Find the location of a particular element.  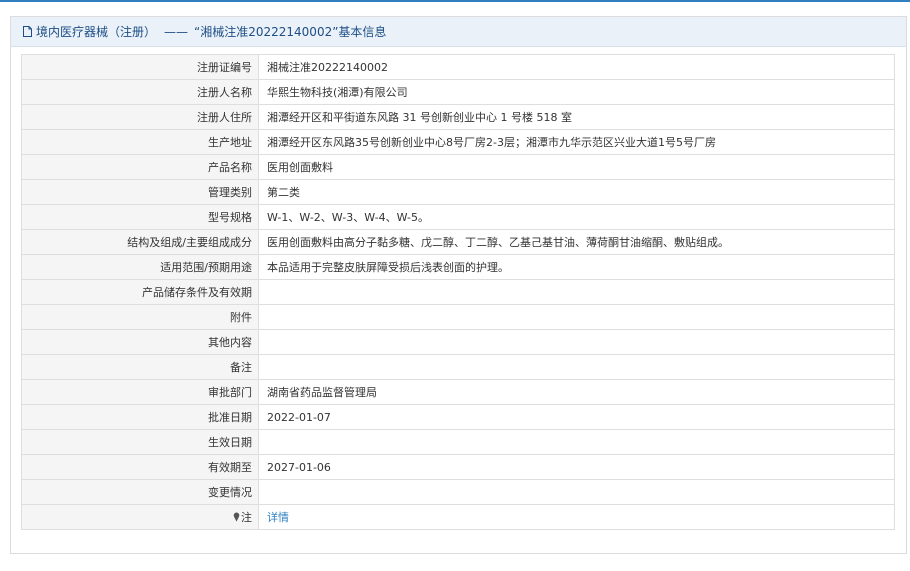

table-row: 审批部门 湖南省药品监督管理局 is located at coordinates (458, 392).